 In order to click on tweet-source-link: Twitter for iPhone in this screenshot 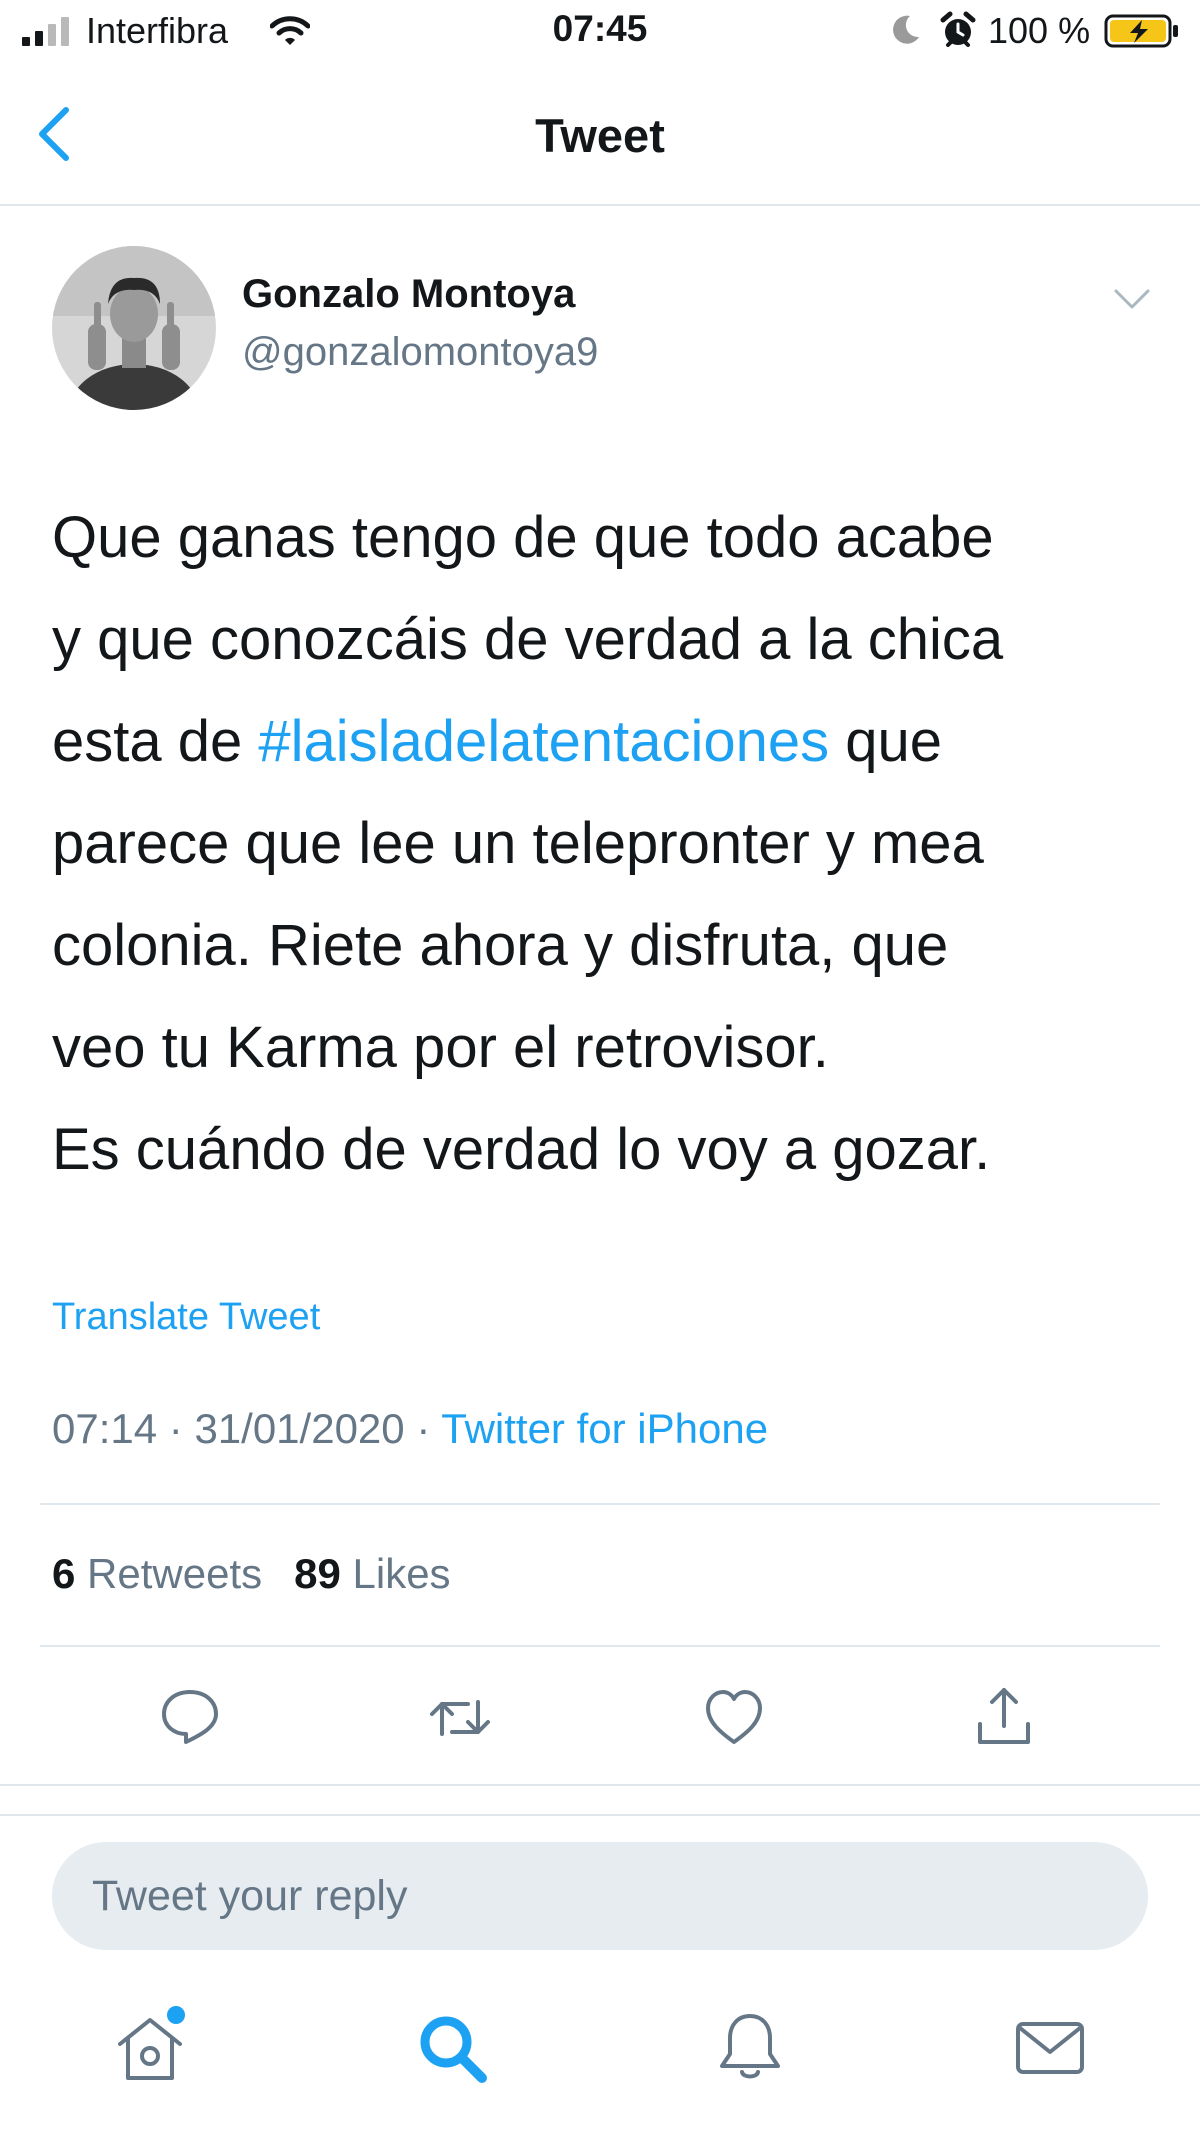, I will do `click(604, 1428)`.